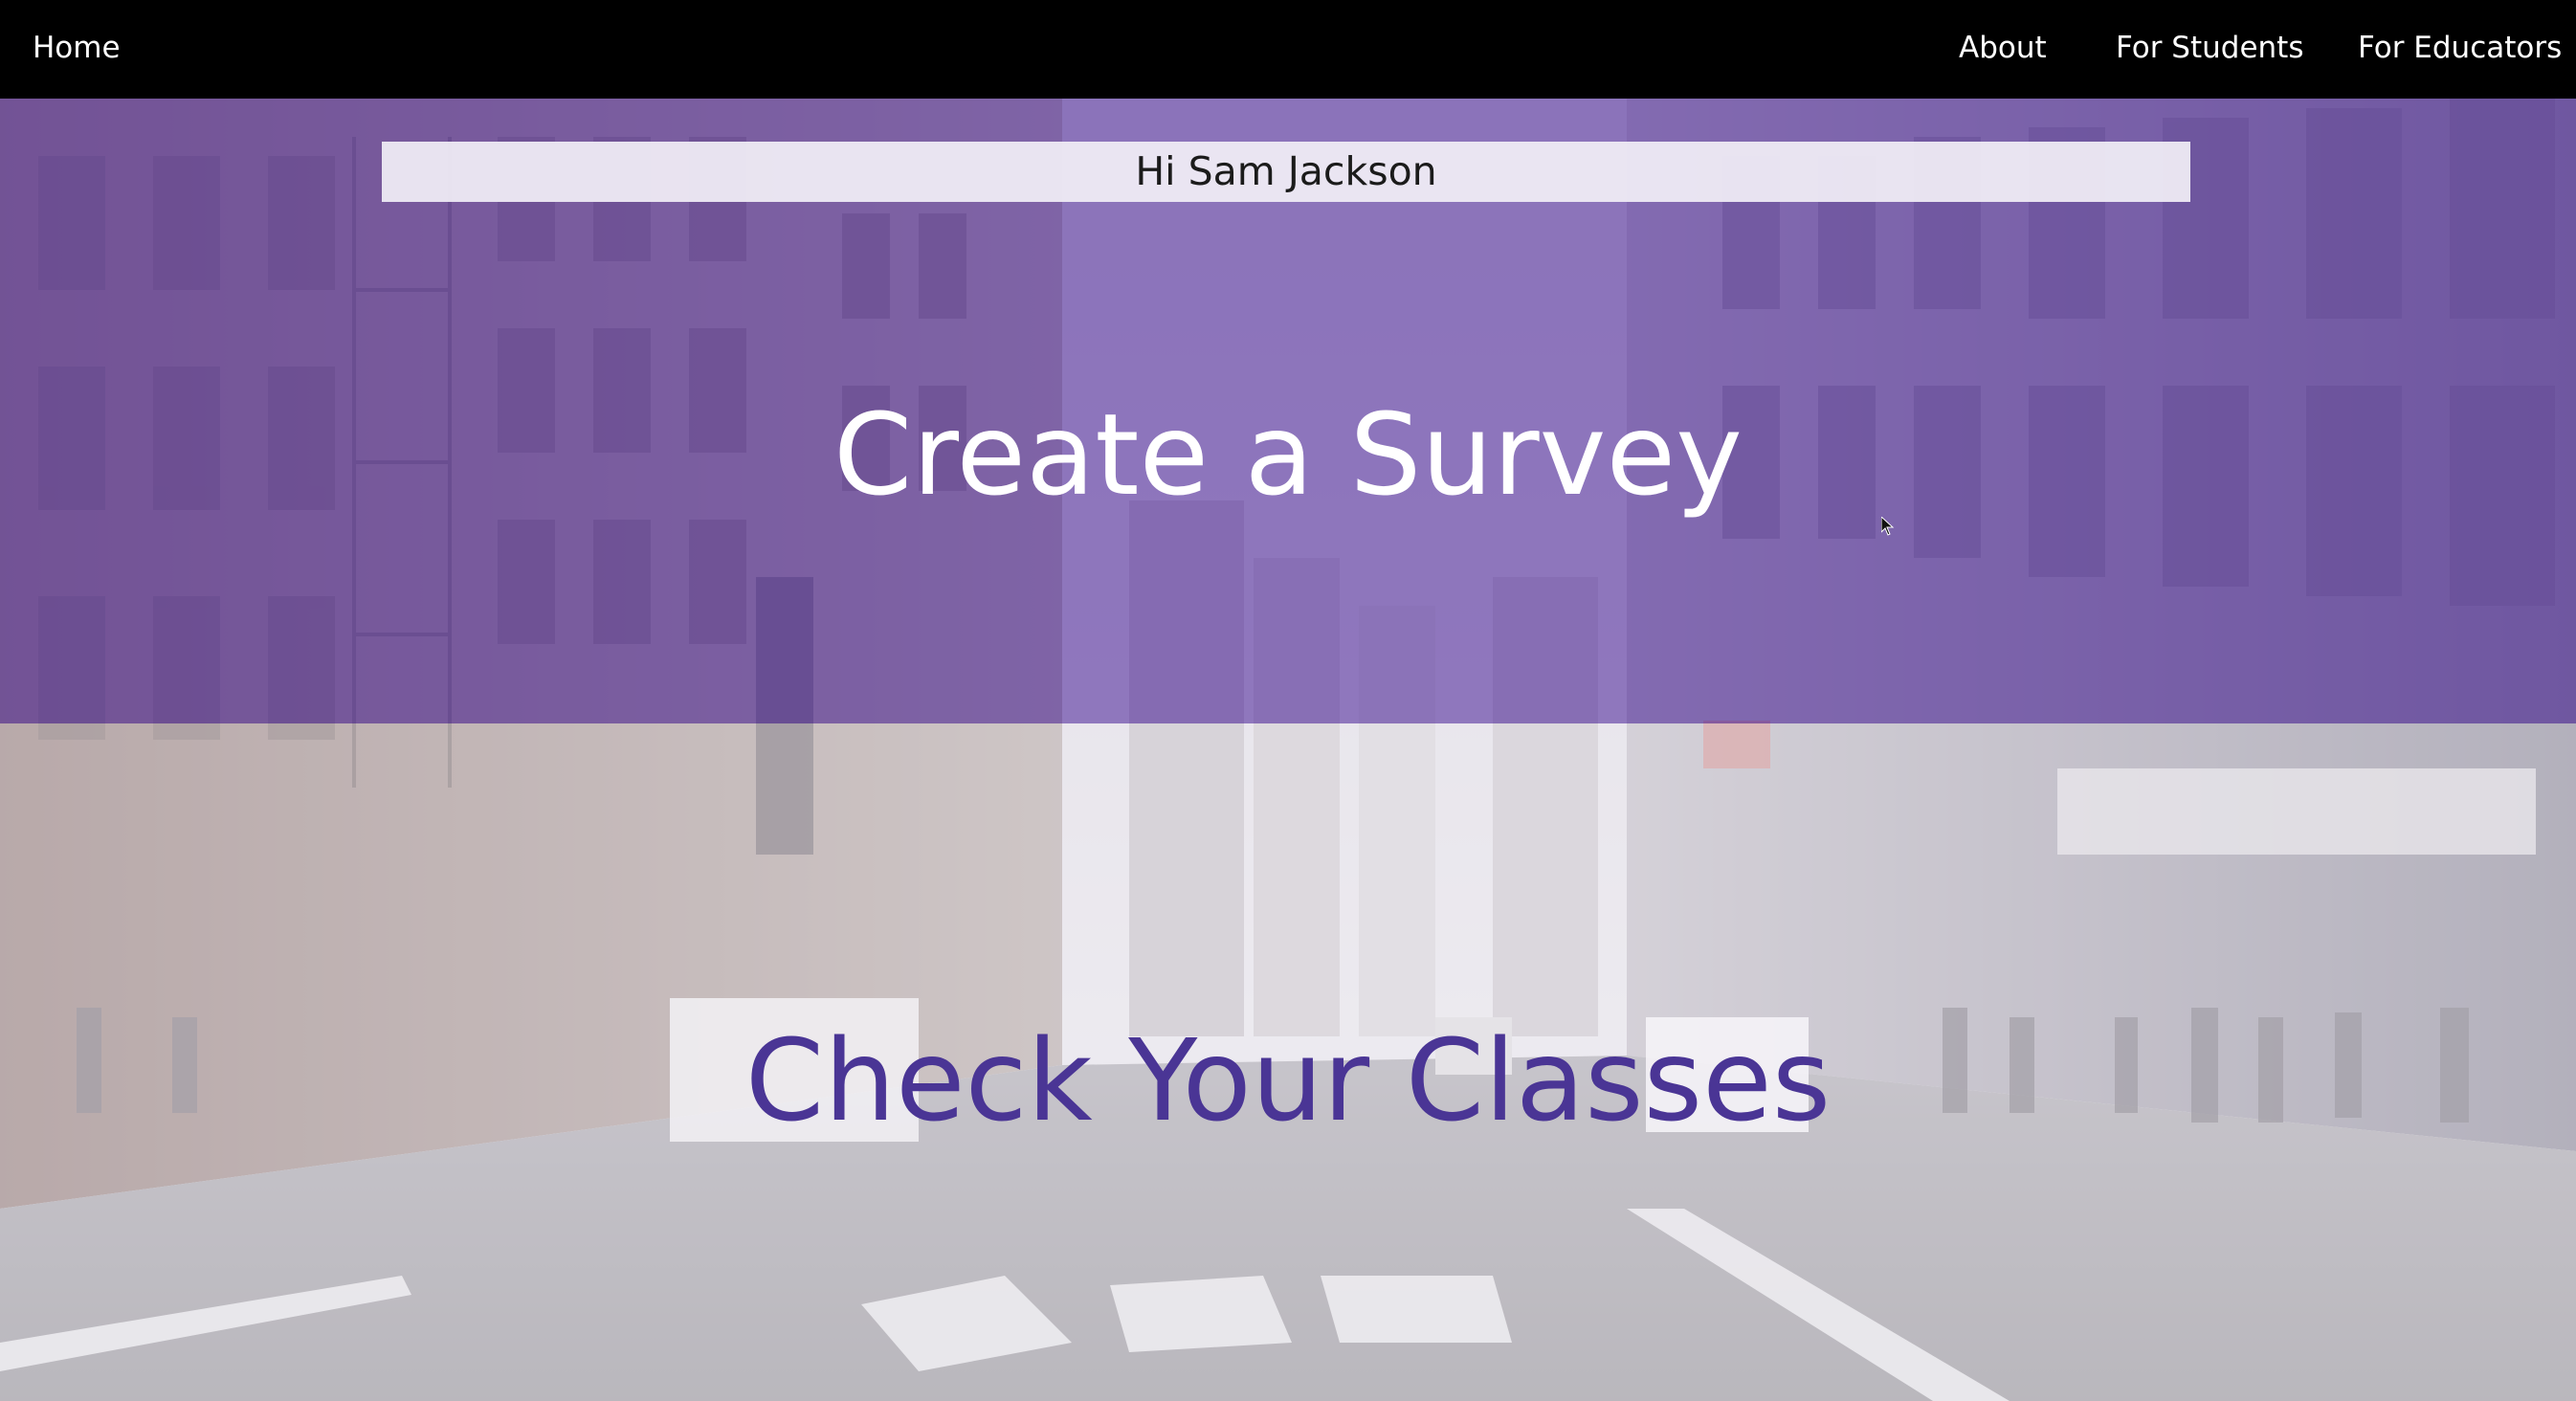 The height and width of the screenshot is (1401, 2576). What do you see at coordinates (77, 49) in the screenshot?
I see `nav-home-link: Home` at bounding box center [77, 49].